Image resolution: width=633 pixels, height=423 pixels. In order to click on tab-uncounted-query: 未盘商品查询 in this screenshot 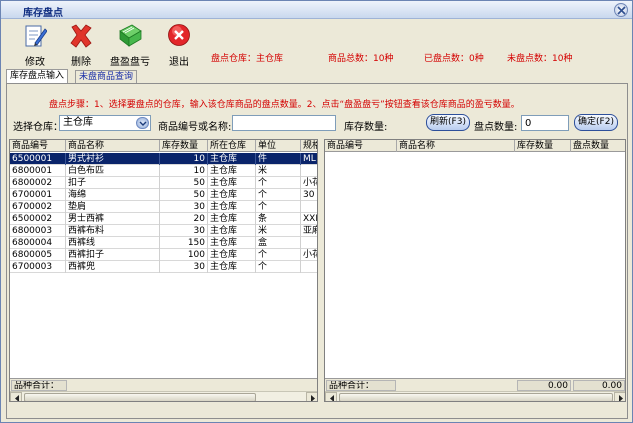, I will do `click(106, 76)`.